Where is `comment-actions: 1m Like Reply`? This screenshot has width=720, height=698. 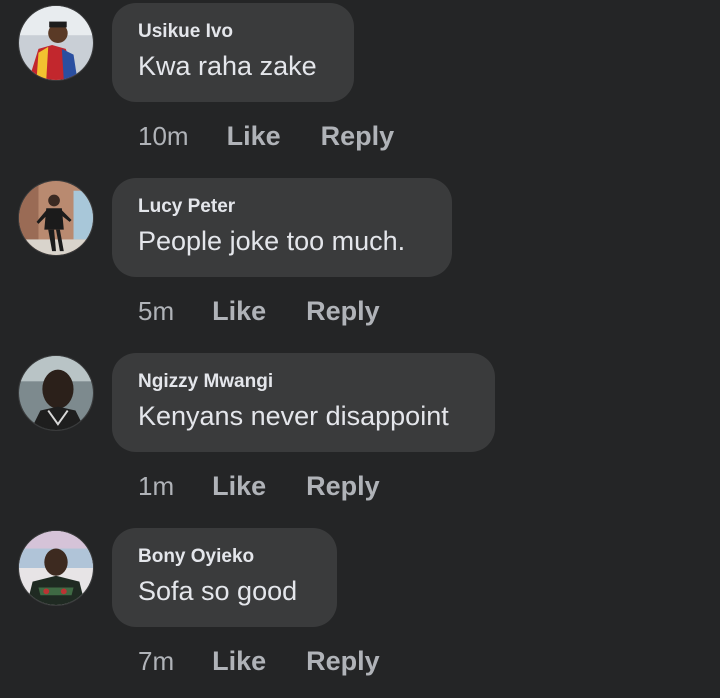
comment-actions: 1m Like Reply is located at coordinates (259, 486).